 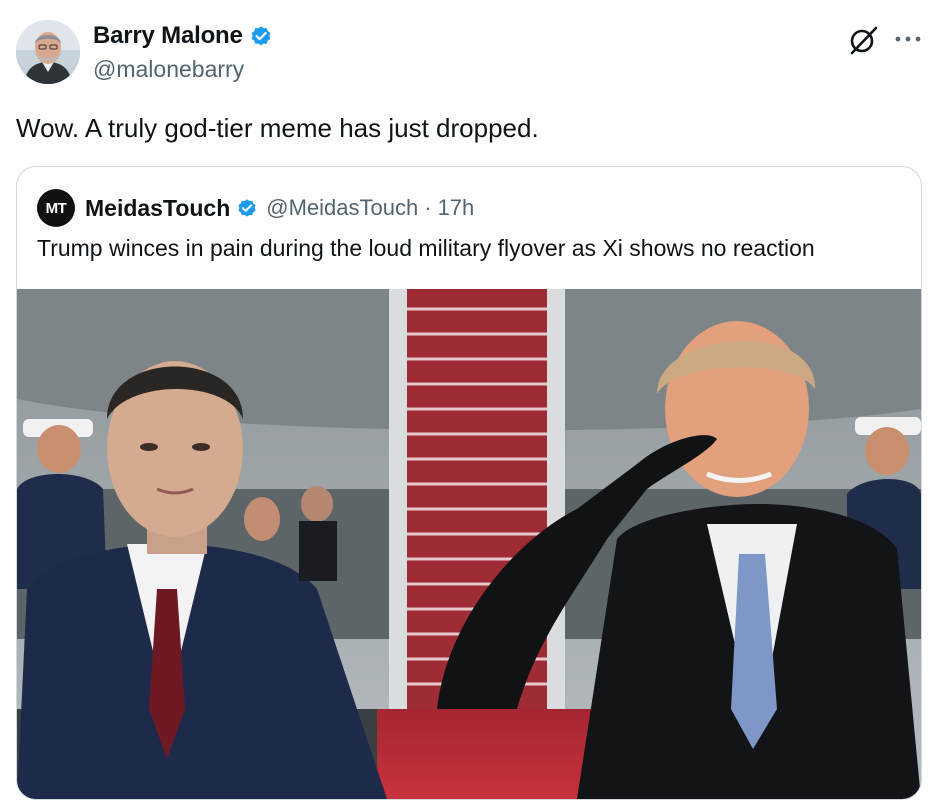 I want to click on quoted-author-display-name: MeidasTouch, so click(x=157, y=208).